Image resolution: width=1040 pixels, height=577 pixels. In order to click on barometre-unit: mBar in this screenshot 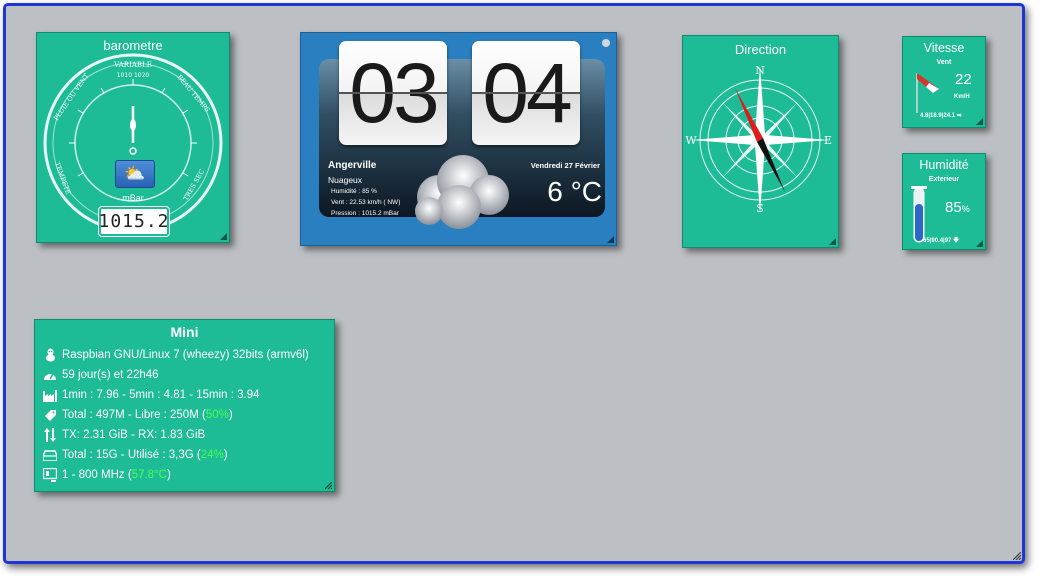, I will do `click(133, 198)`.